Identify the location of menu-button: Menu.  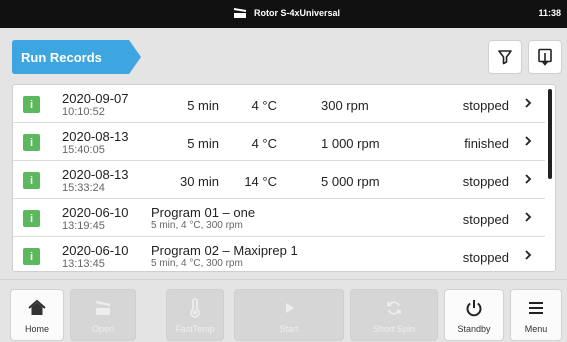
(536, 315).